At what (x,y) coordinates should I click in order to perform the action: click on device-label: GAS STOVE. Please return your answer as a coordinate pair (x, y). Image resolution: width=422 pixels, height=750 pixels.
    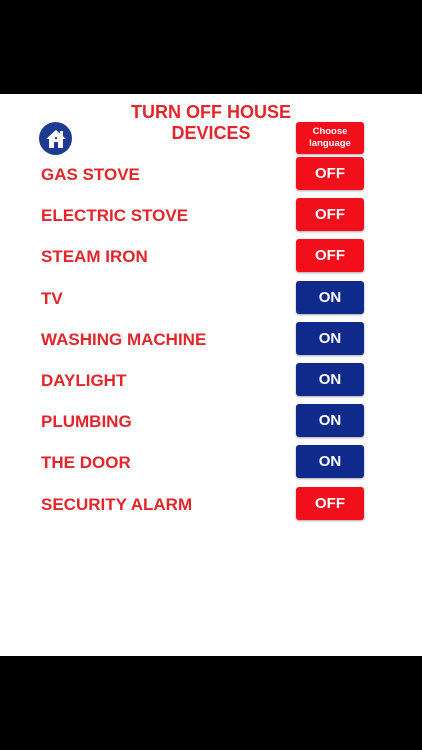
    Looking at the image, I should click on (90, 174).